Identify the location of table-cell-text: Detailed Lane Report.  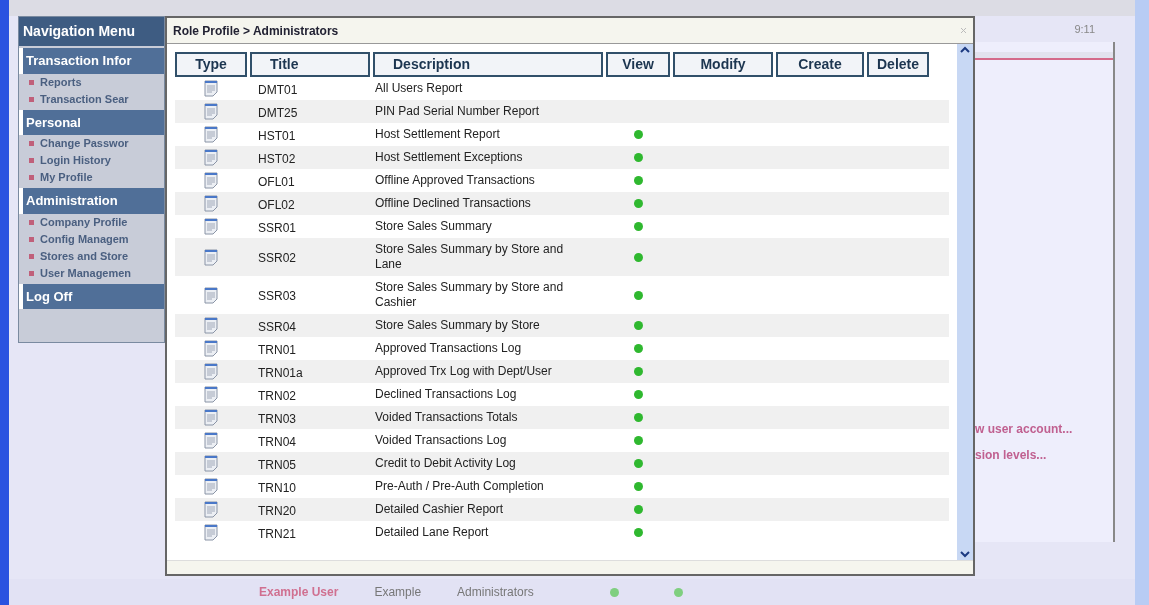
(432, 532).